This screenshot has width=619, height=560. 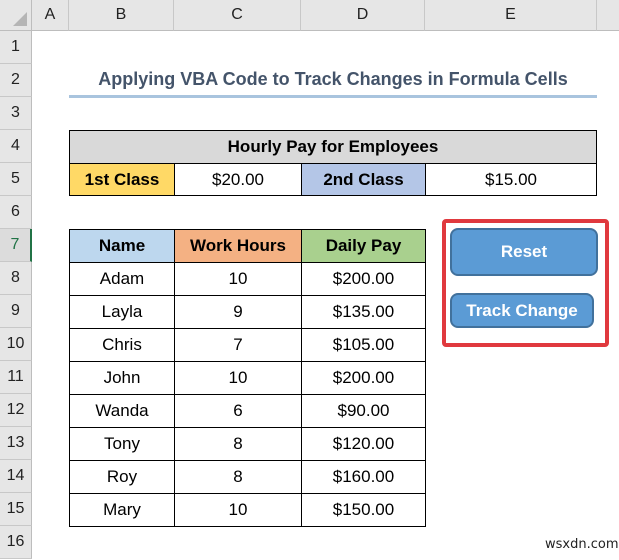 What do you see at coordinates (524, 252) in the screenshot?
I see `reset-button: Reset` at bounding box center [524, 252].